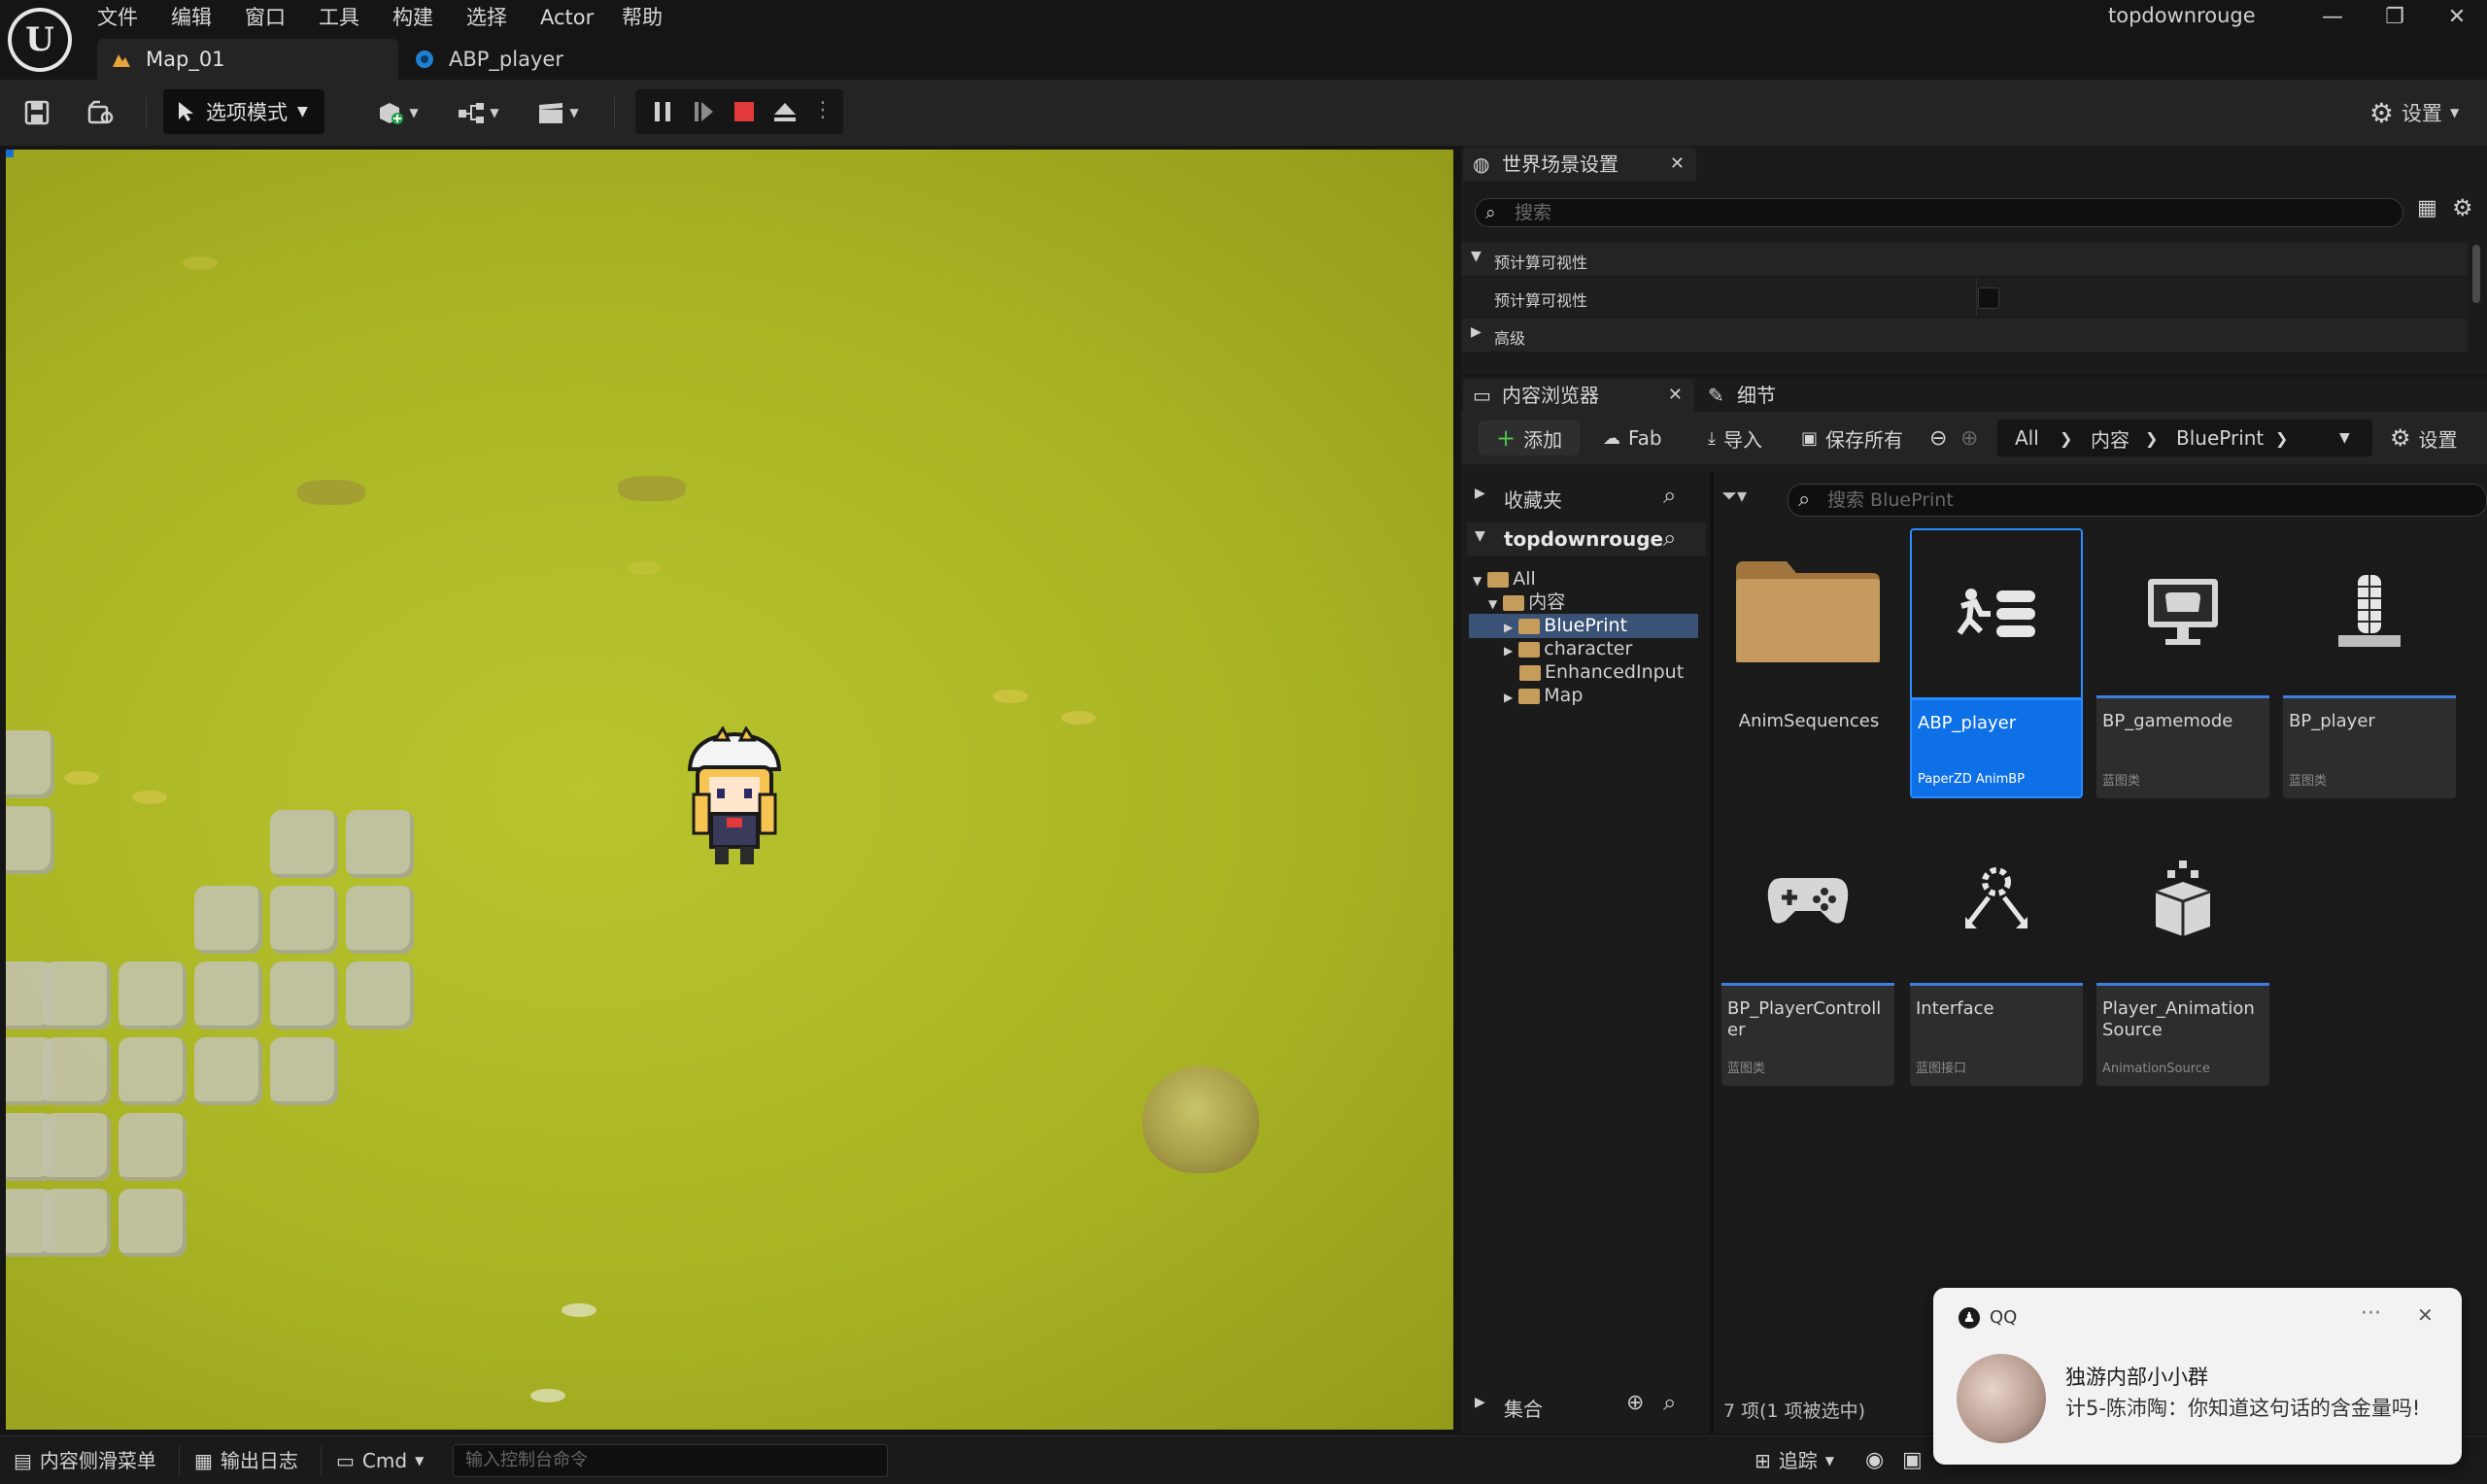  Describe the element at coordinates (557, 112) in the screenshot. I see `cinematics-button: ▼` at that location.